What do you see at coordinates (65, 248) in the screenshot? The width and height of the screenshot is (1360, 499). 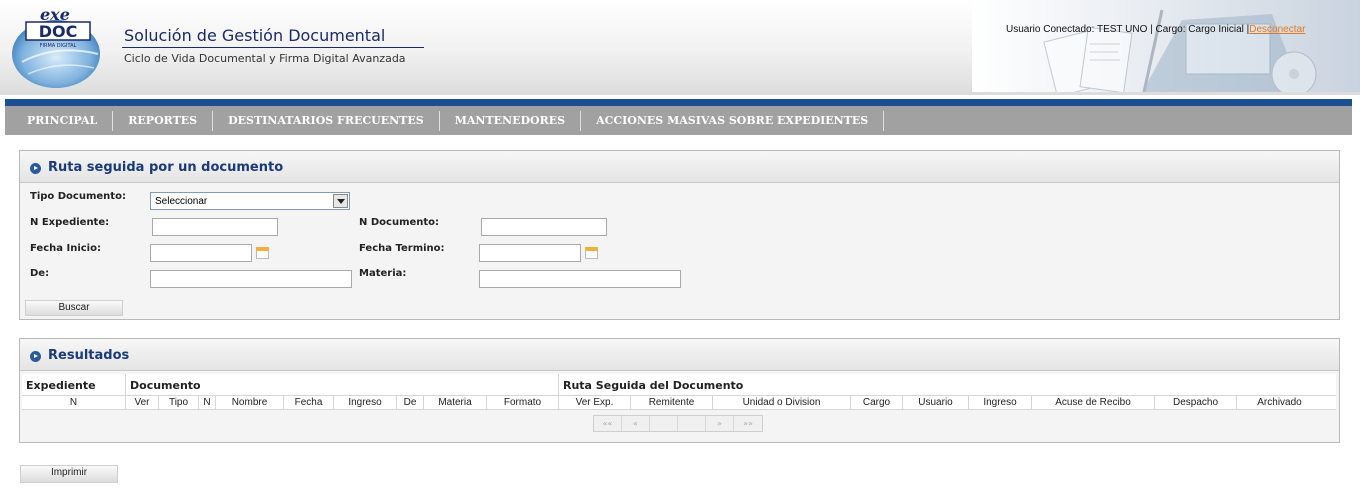 I see `fecha-inicio-label: Fecha Inicio:` at bounding box center [65, 248].